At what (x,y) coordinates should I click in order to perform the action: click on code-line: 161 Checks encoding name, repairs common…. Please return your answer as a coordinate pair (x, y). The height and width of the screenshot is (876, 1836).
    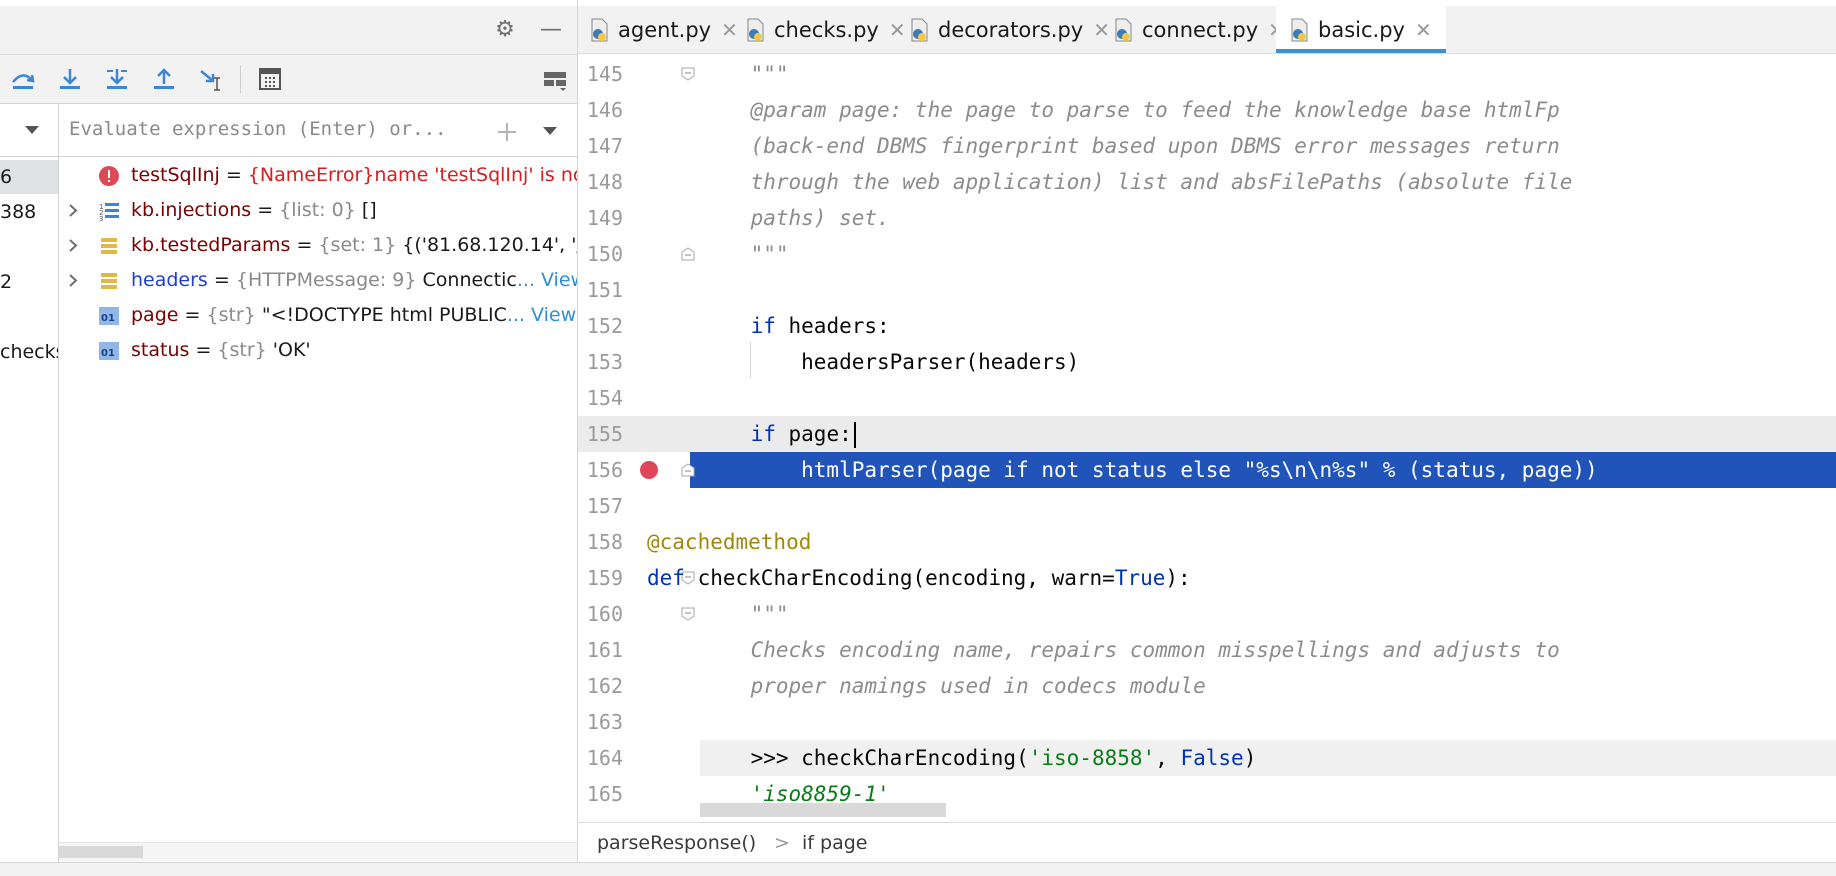
    Looking at the image, I should click on (1207, 650).